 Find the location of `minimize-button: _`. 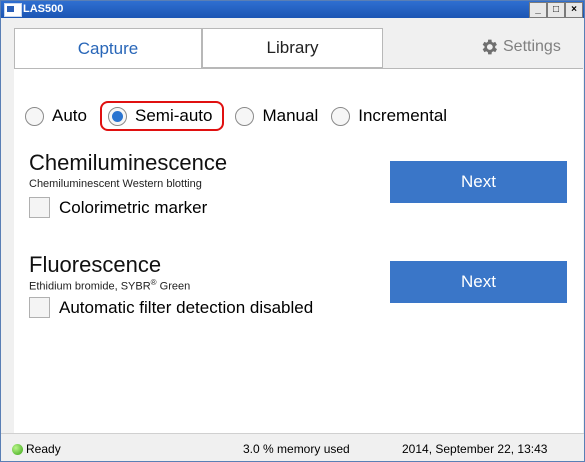

minimize-button: _ is located at coordinates (538, 10).